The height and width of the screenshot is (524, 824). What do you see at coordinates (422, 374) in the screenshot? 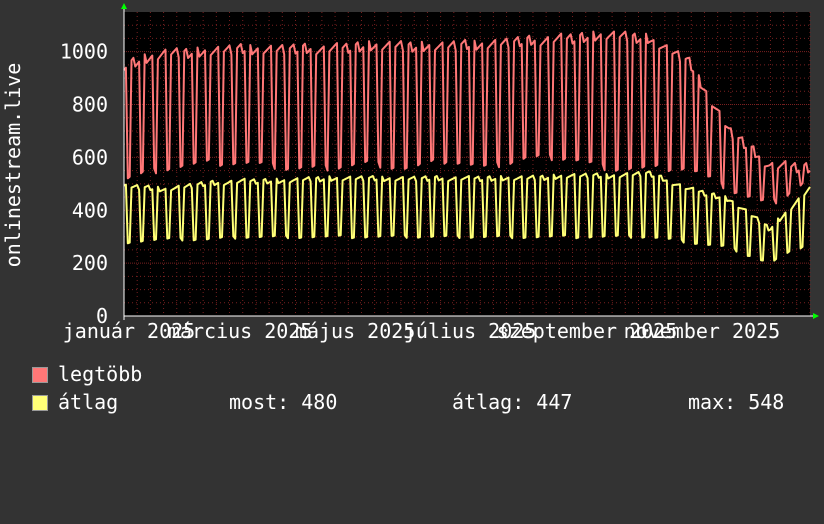
I see `legend-item-legtobb: legtöbb` at bounding box center [422, 374].